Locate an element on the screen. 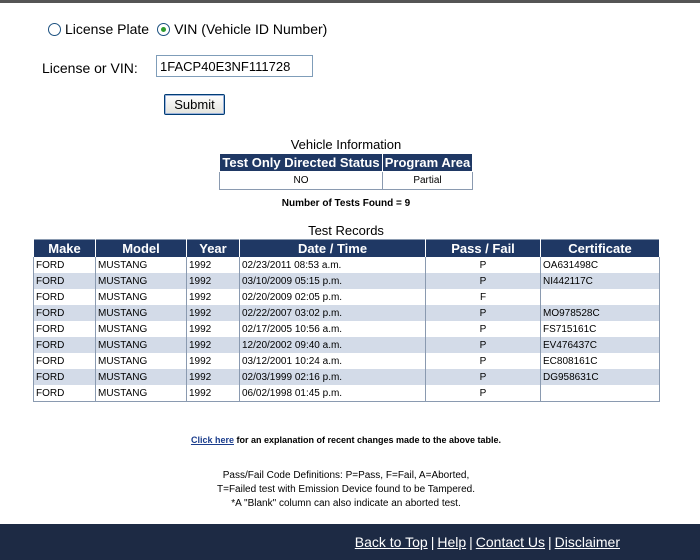 This screenshot has height=560, width=700. cell-certificate: DG958631C is located at coordinates (600, 377).